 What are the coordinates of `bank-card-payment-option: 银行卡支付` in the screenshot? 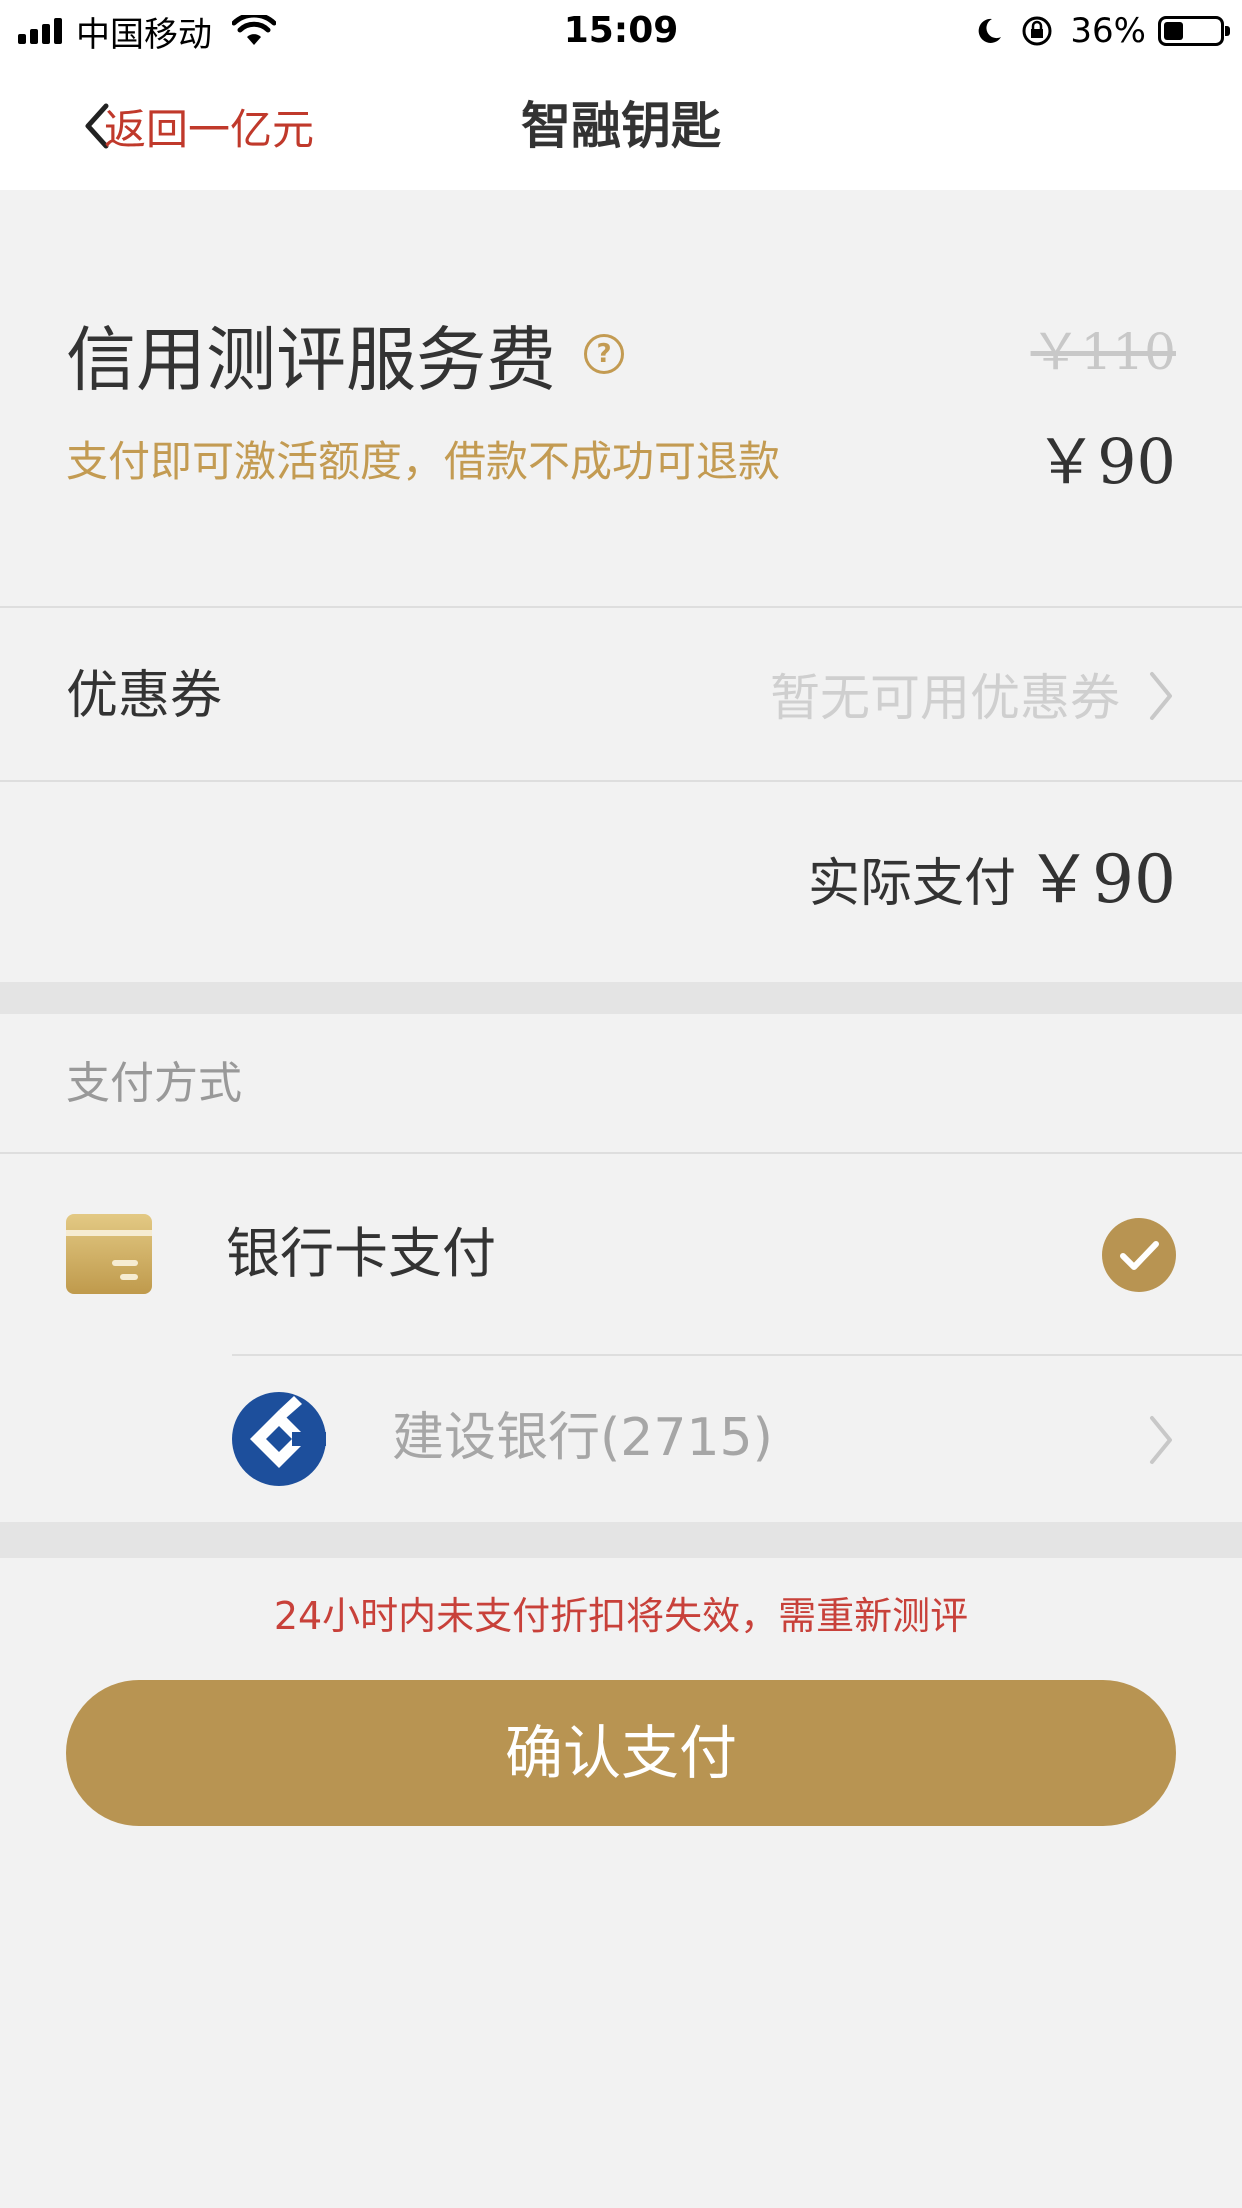 It's located at (621, 1254).